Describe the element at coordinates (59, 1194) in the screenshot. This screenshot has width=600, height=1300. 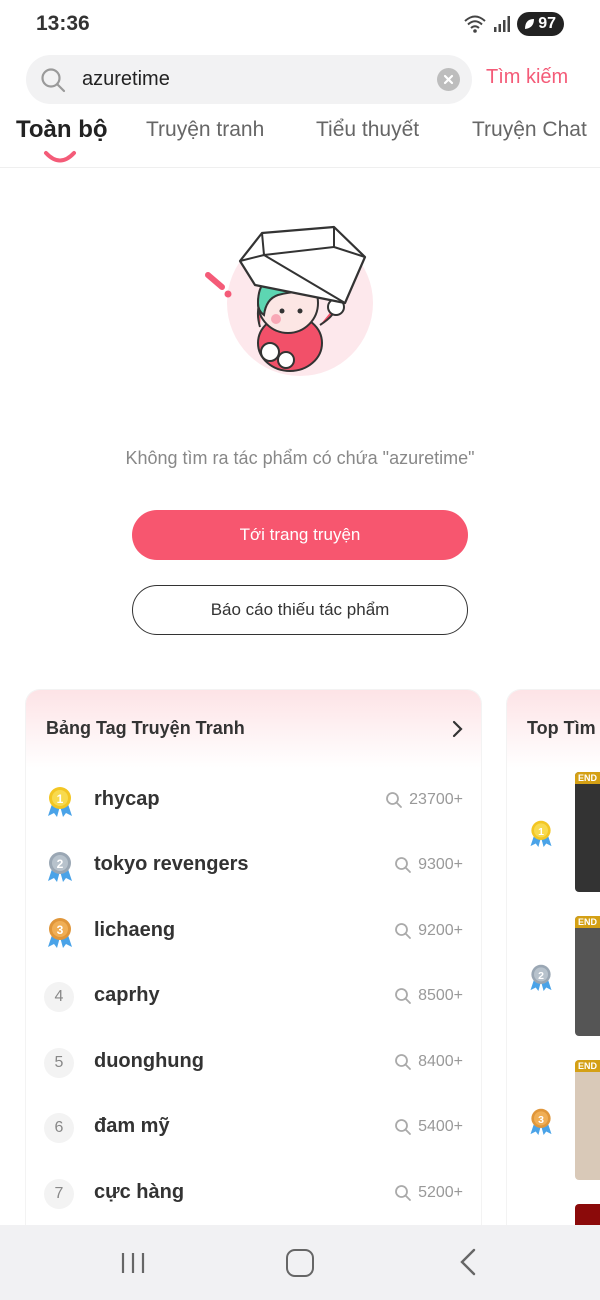
I see `rank-number: 7` at that location.